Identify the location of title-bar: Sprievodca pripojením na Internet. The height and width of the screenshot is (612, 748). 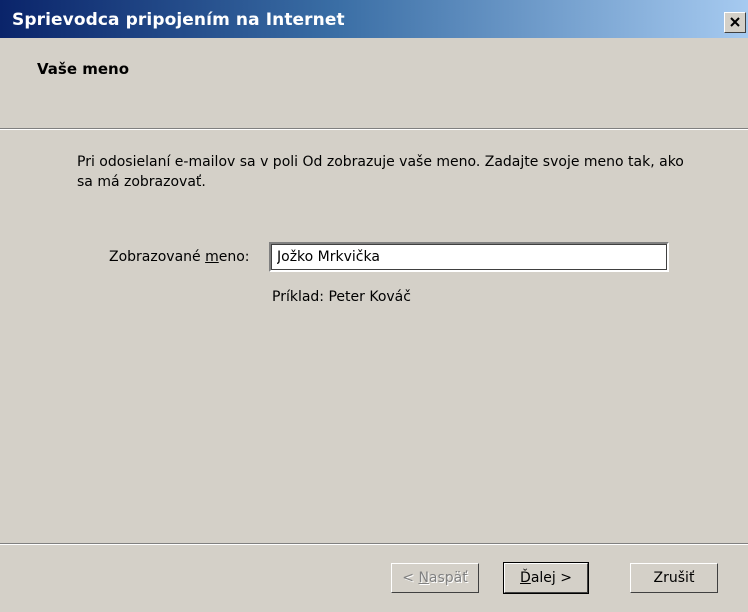
(374, 19).